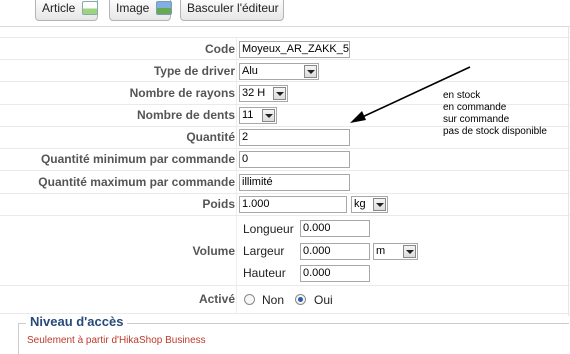  What do you see at coordinates (381, 251) in the screenshot?
I see `volume-unit-value: m` at bounding box center [381, 251].